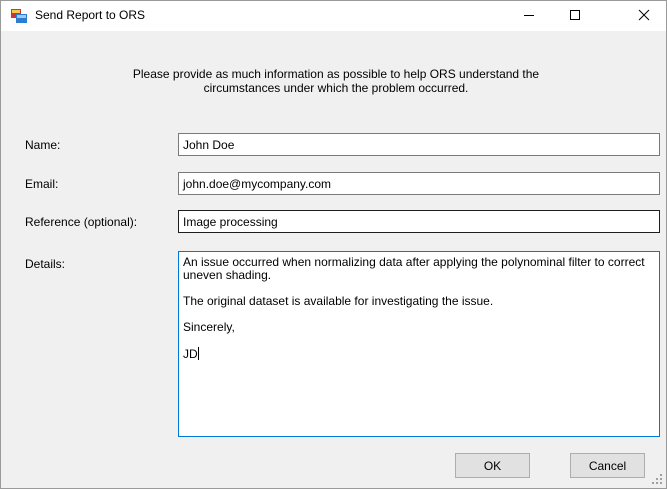 The image size is (667, 489). Describe the element at coordinates (81, 222) in the screenshot. I see `reference-label: Reference (optional):` at that location.